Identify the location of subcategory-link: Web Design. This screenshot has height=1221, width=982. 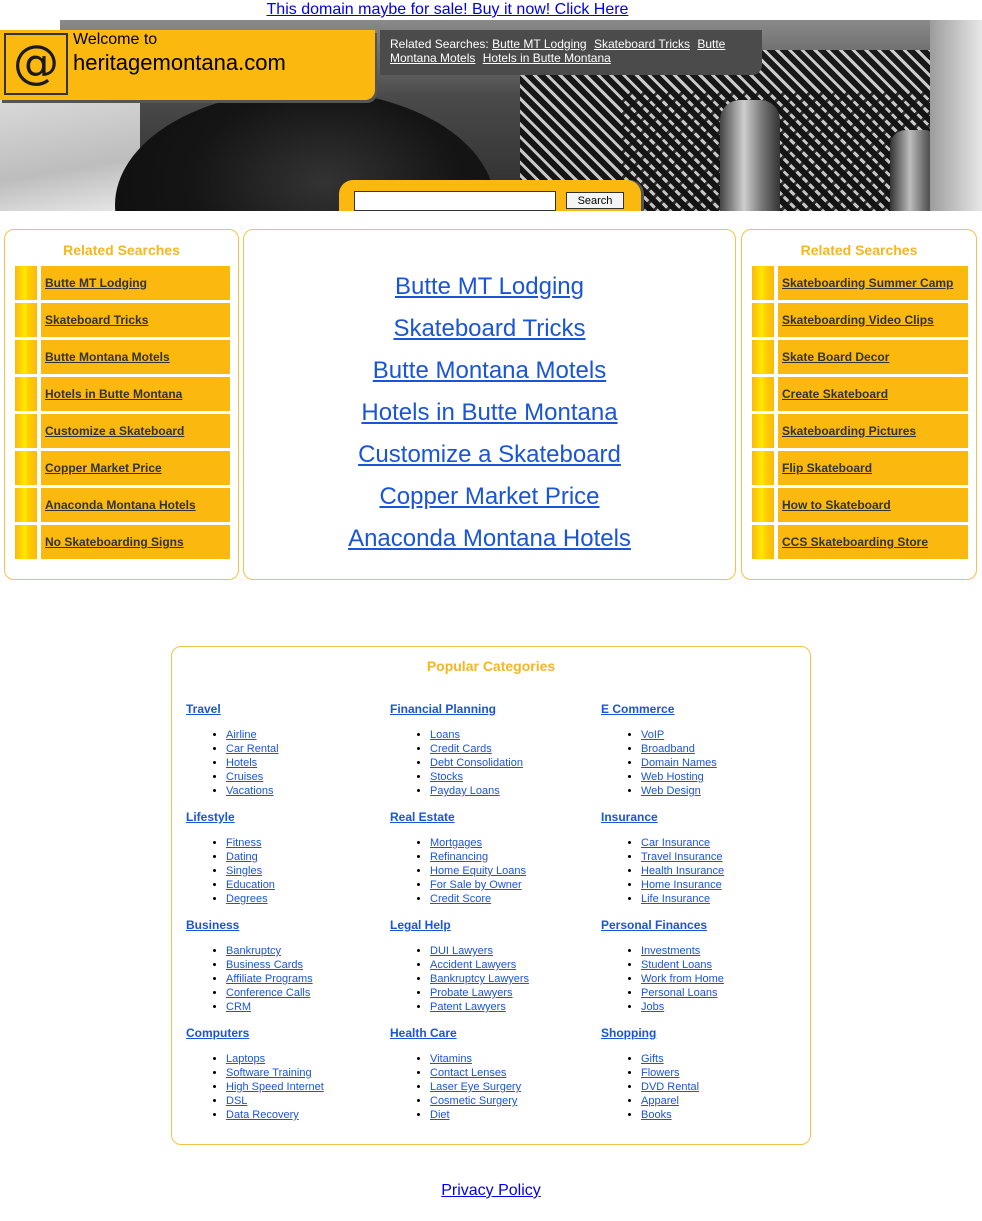
(671, 791).